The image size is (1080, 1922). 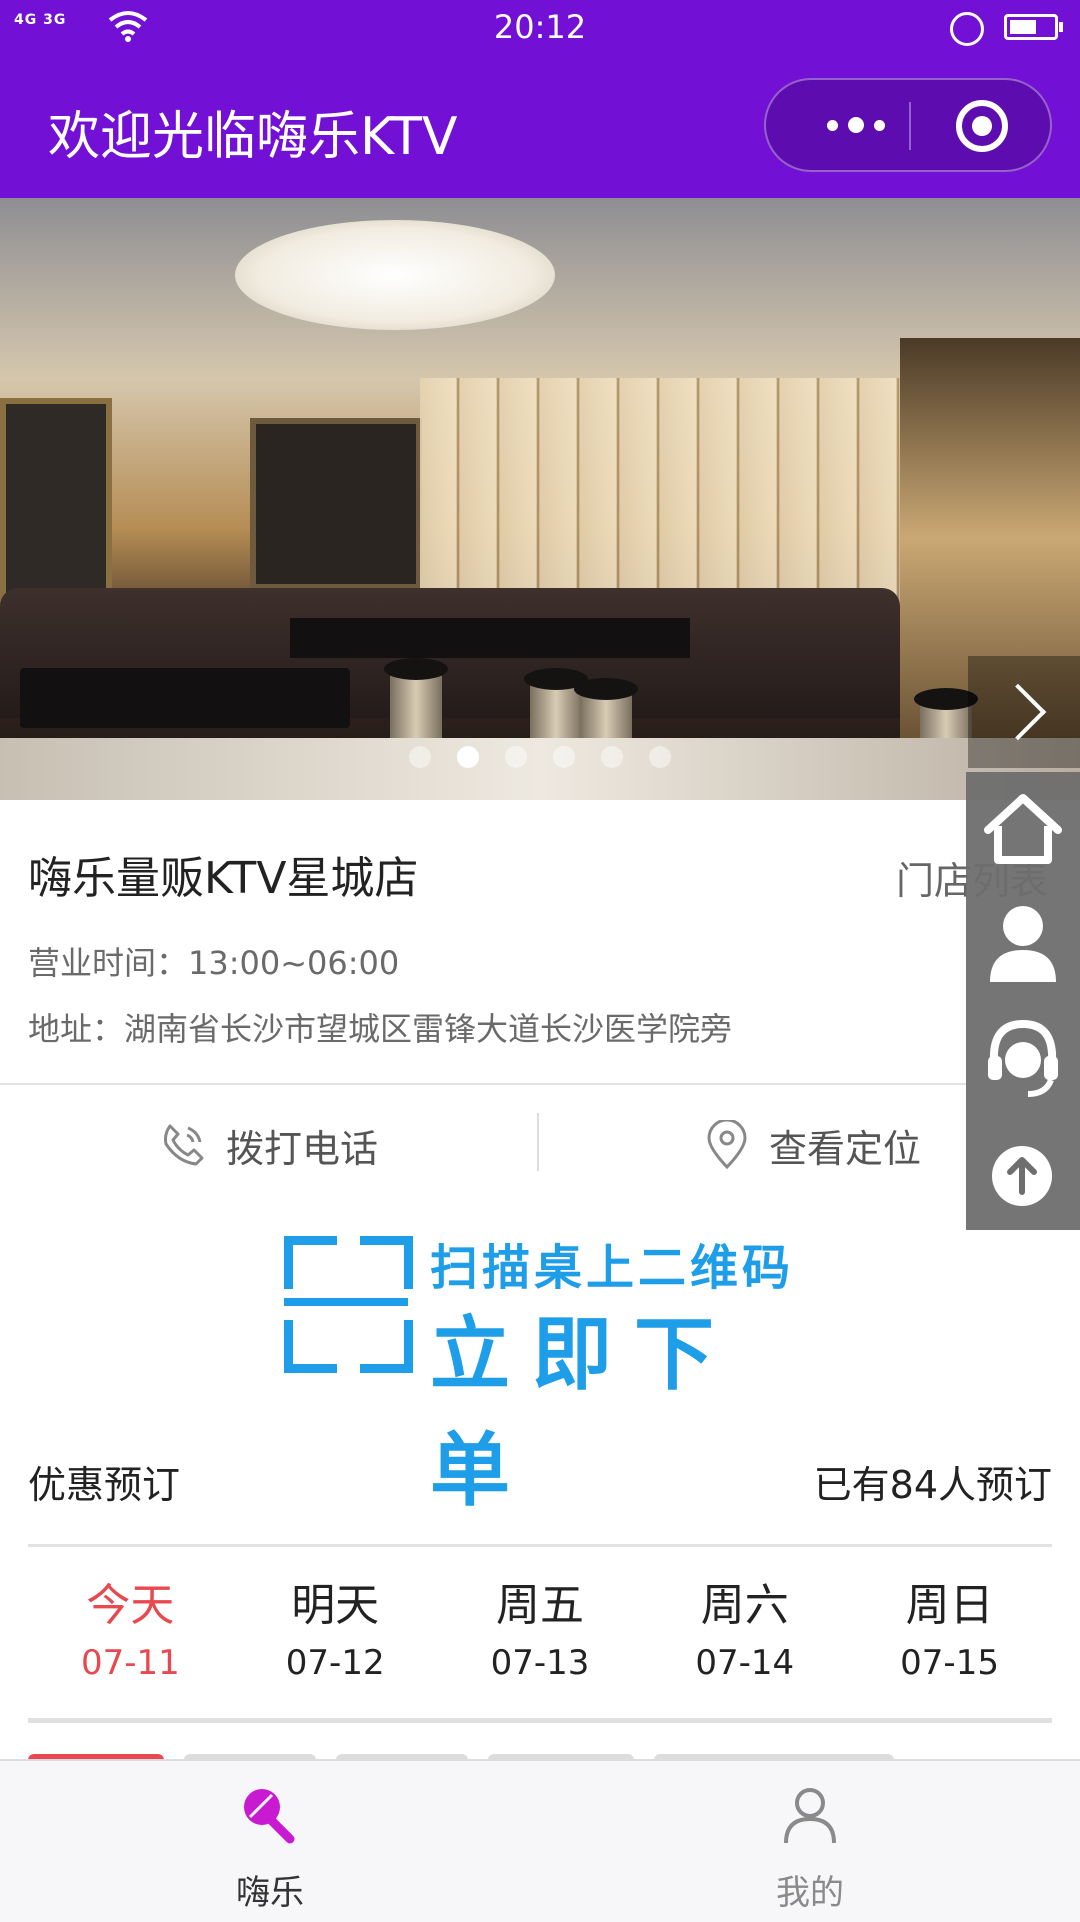 What do you see at coordinates (745, 1663) in the screenshot?
I see `date-label: 07-14` at bounding box center [745, 1663].